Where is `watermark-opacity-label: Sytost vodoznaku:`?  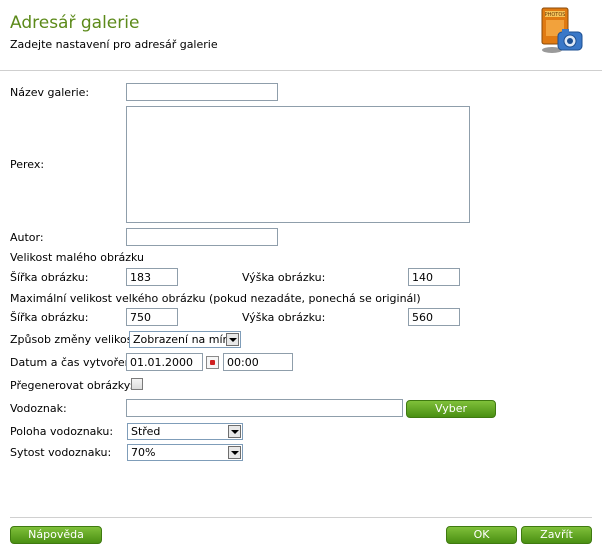
watermark-opacity-label: Sytost vodoznaku: is located at coordinates (61, 452).